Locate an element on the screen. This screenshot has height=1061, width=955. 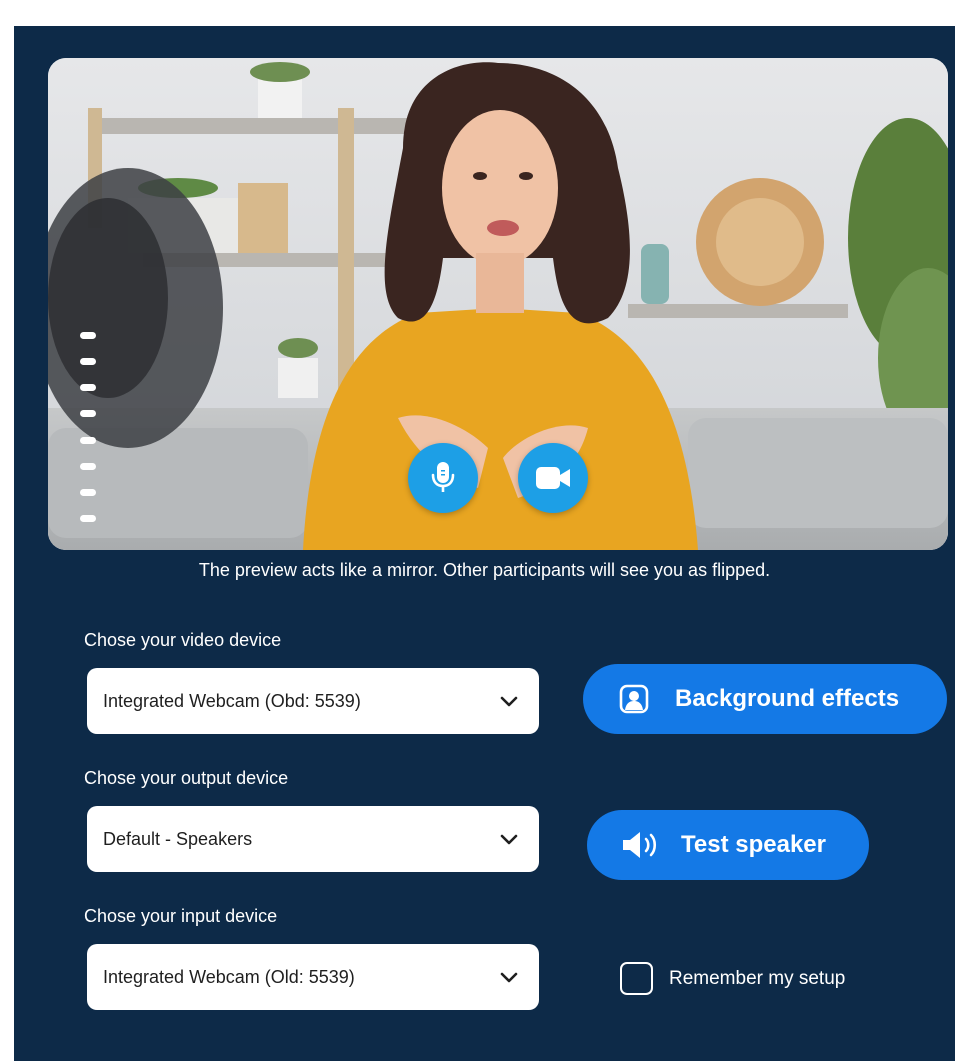
toggle-microphone-button is located at coordinates (443, 478).